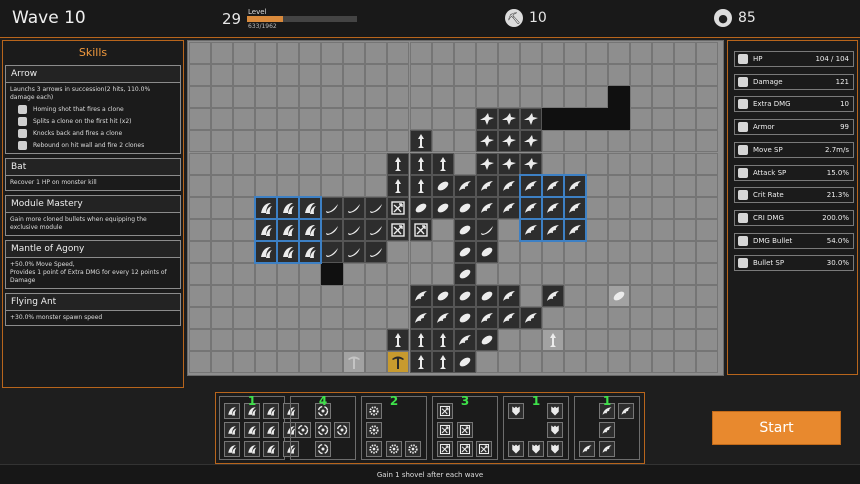  What do you see at coordinates (354, 362) in the screenshot?
I see `shovel-cell` at bounding box center [354, 362].